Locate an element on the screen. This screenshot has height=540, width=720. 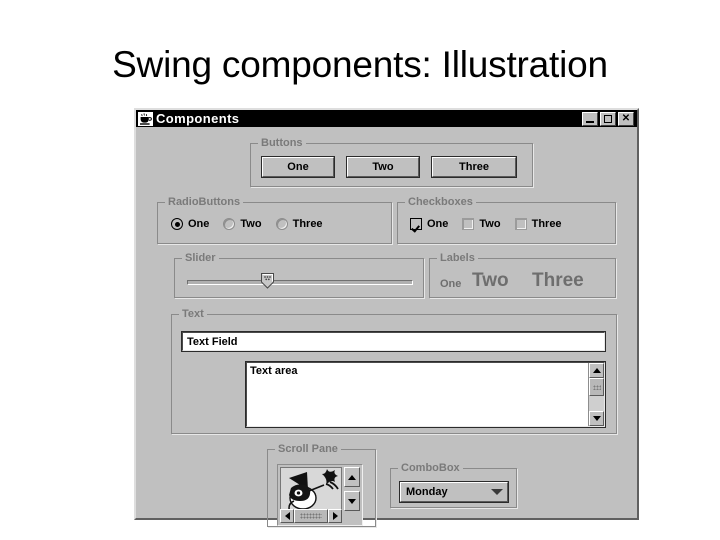
checkbox-three: Three is located at coordinates (538, 224).